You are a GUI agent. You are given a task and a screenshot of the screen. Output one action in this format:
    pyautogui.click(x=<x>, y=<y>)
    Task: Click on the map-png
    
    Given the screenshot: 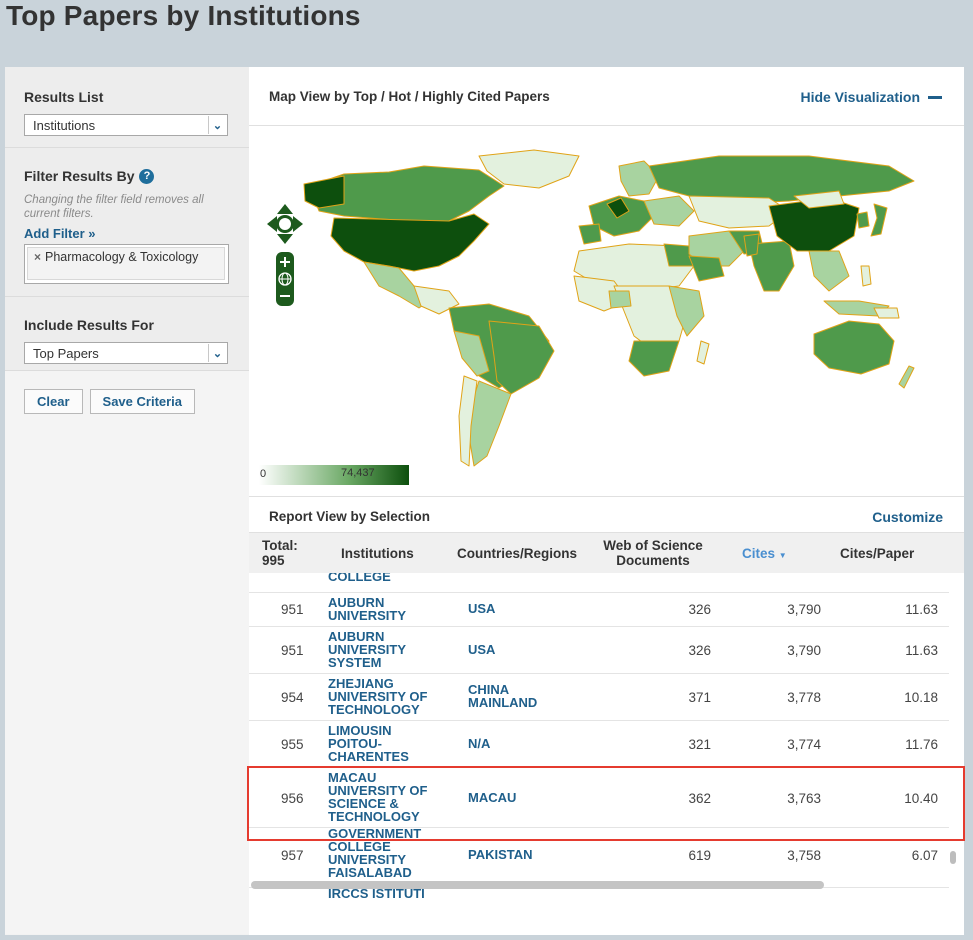 What is the action you would take?
    pyautogui.click(x=886, y=313)
    